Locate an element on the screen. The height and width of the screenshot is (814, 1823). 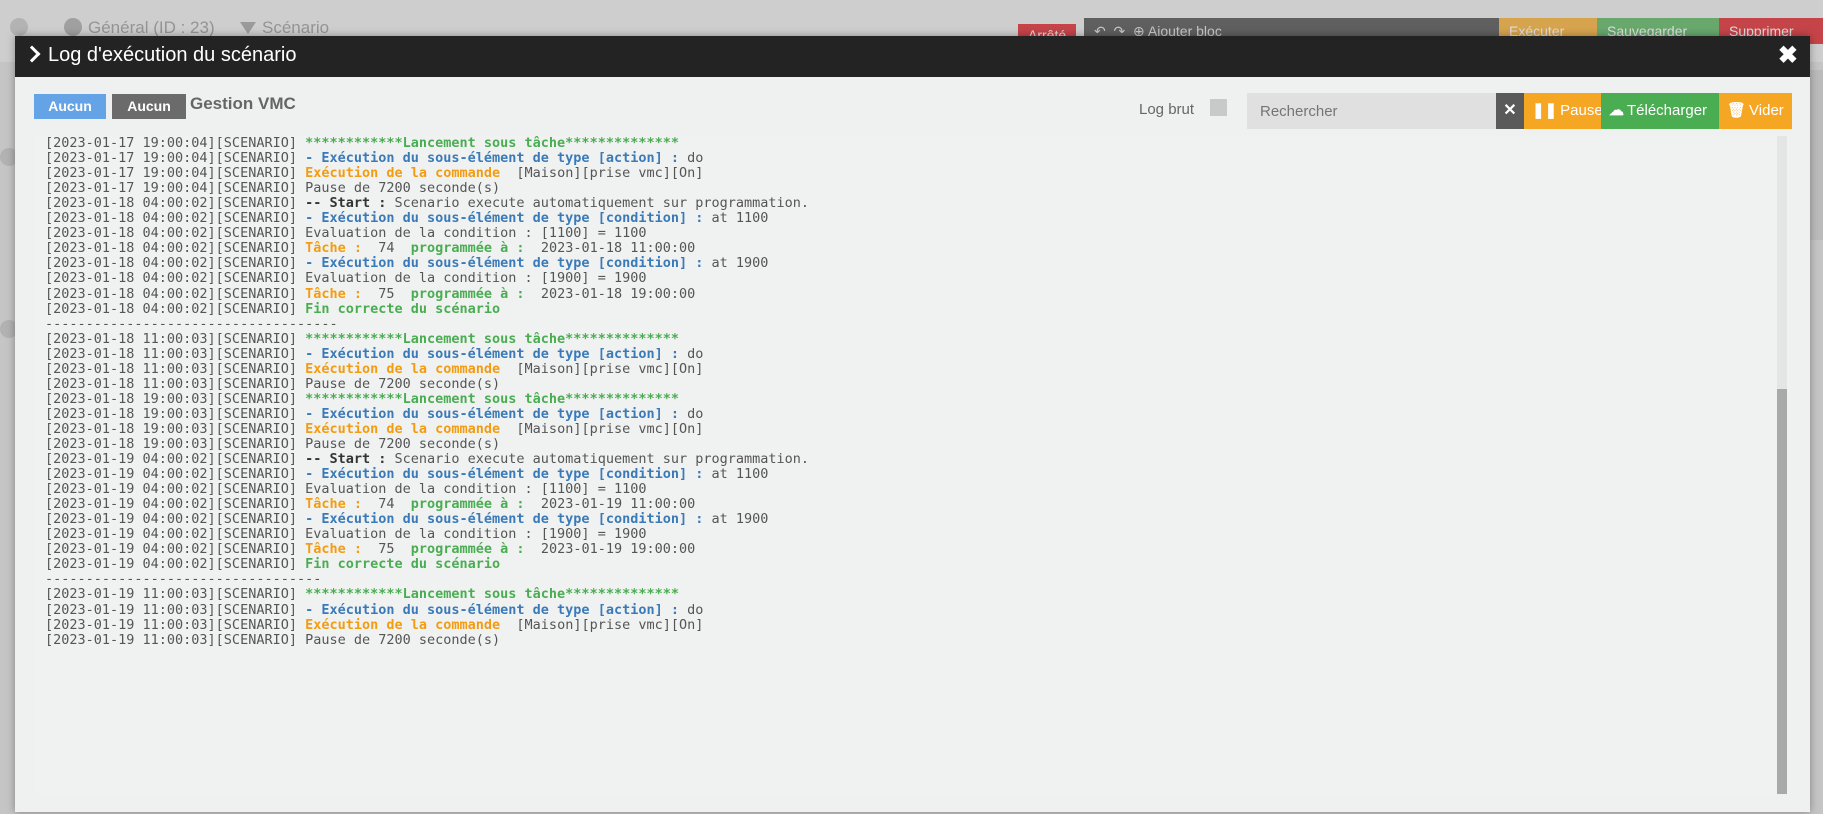
log-line: ---------------------------------- is located at coordinates (427, 579).